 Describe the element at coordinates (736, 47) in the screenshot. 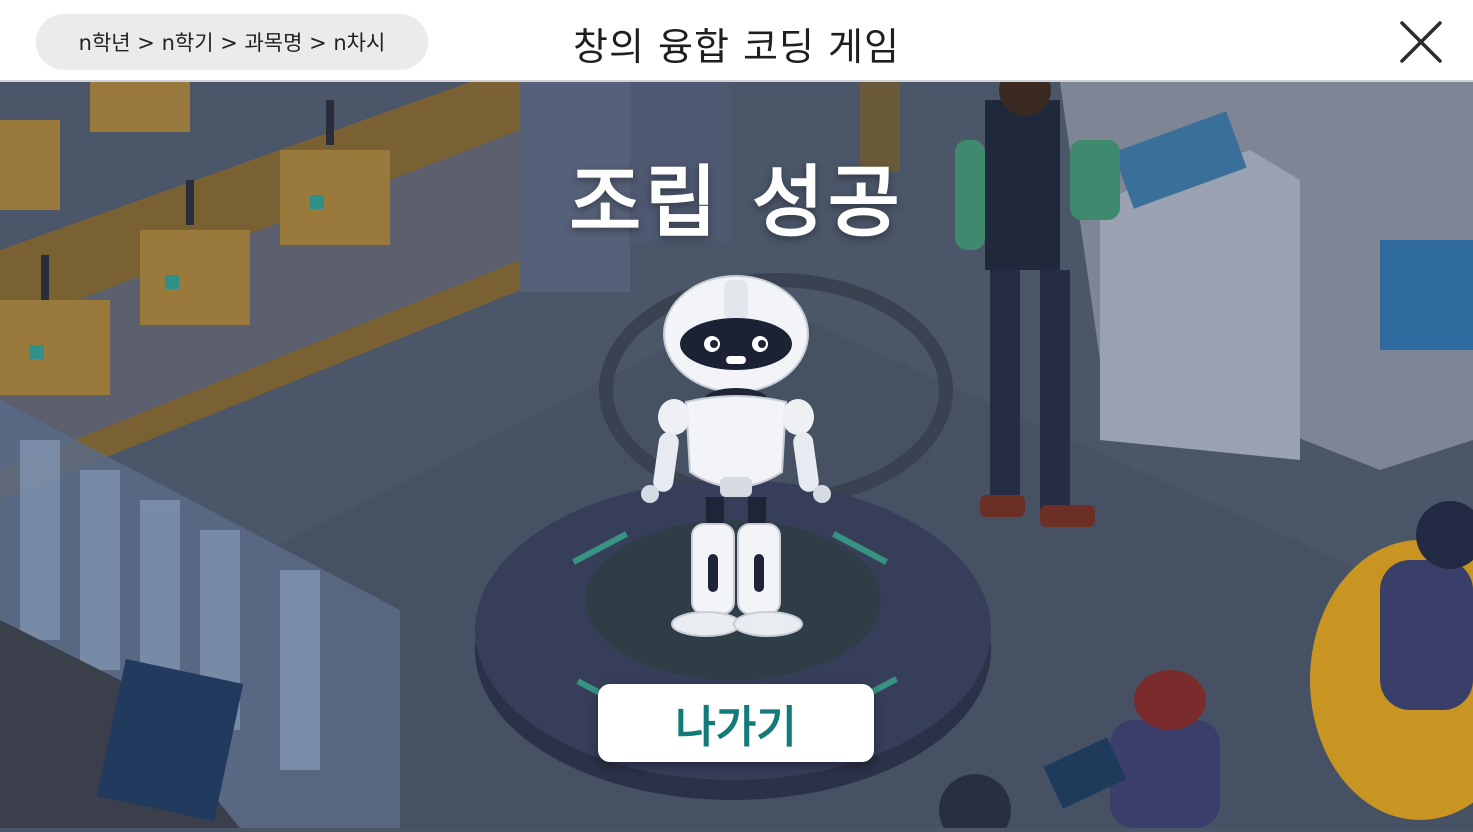

I see `page-title: 창의 융합 코딩 게임` at that location.